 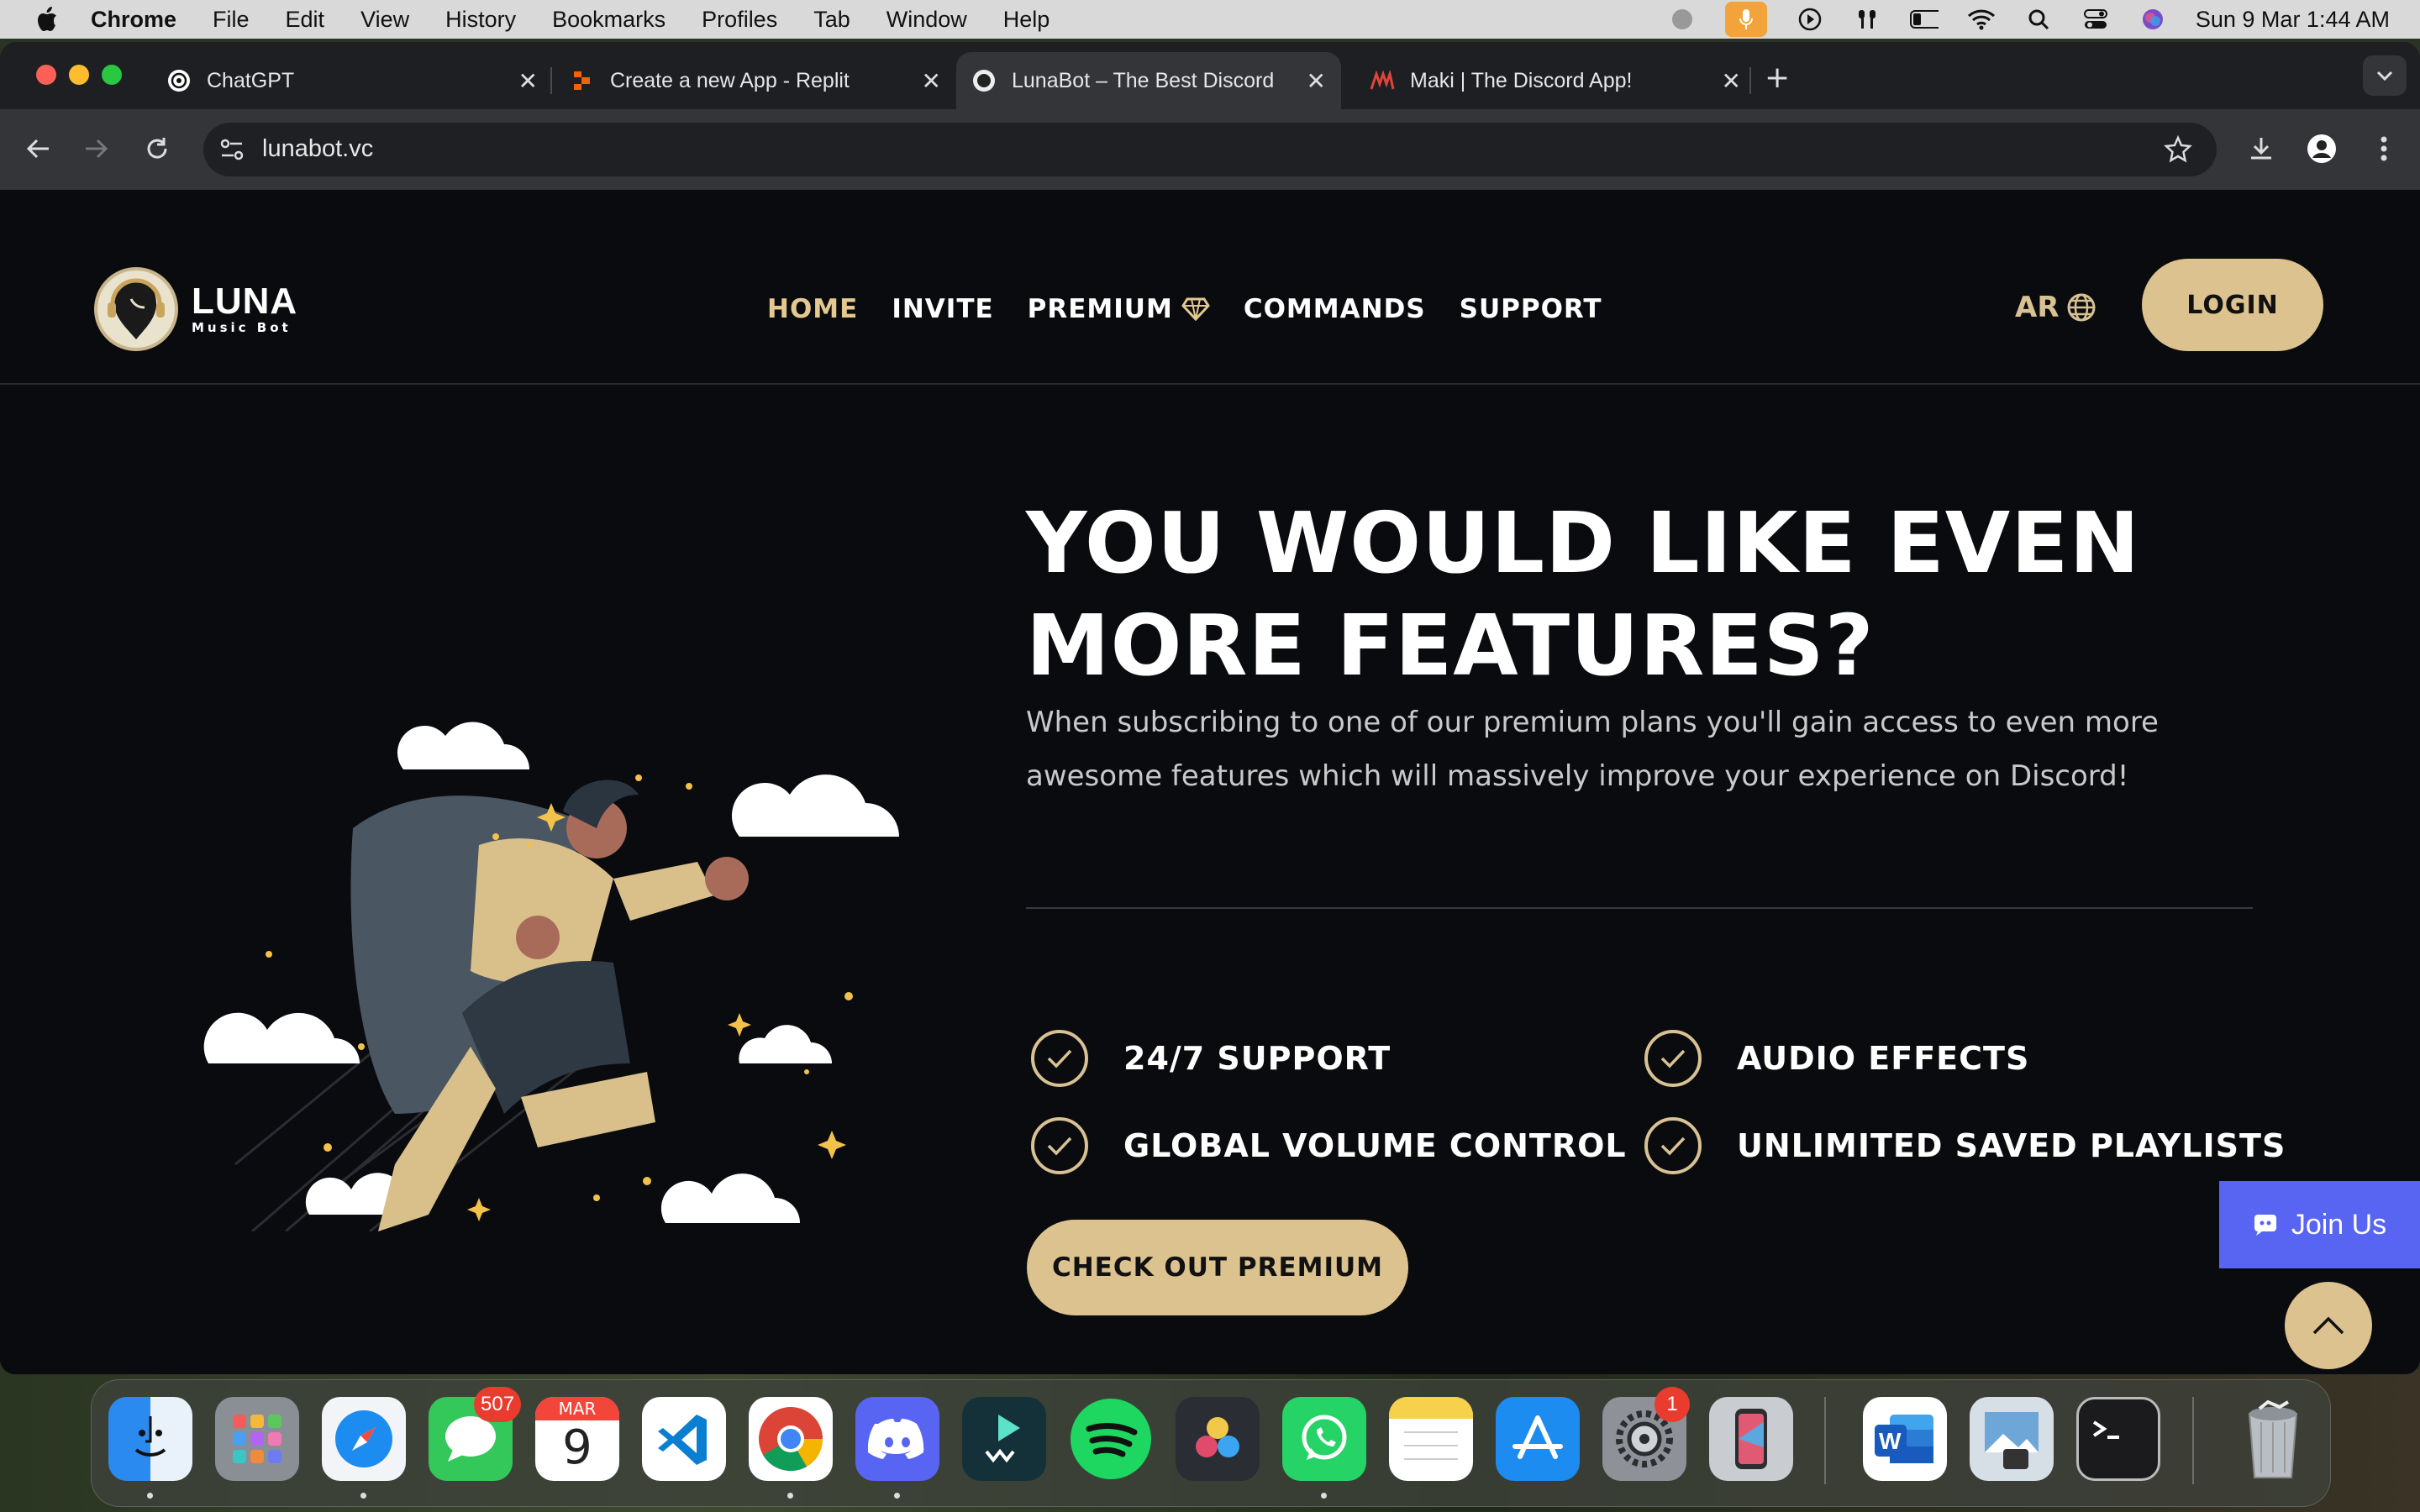 I want to click on spotify-icon, so click(x=1111, y=1439).